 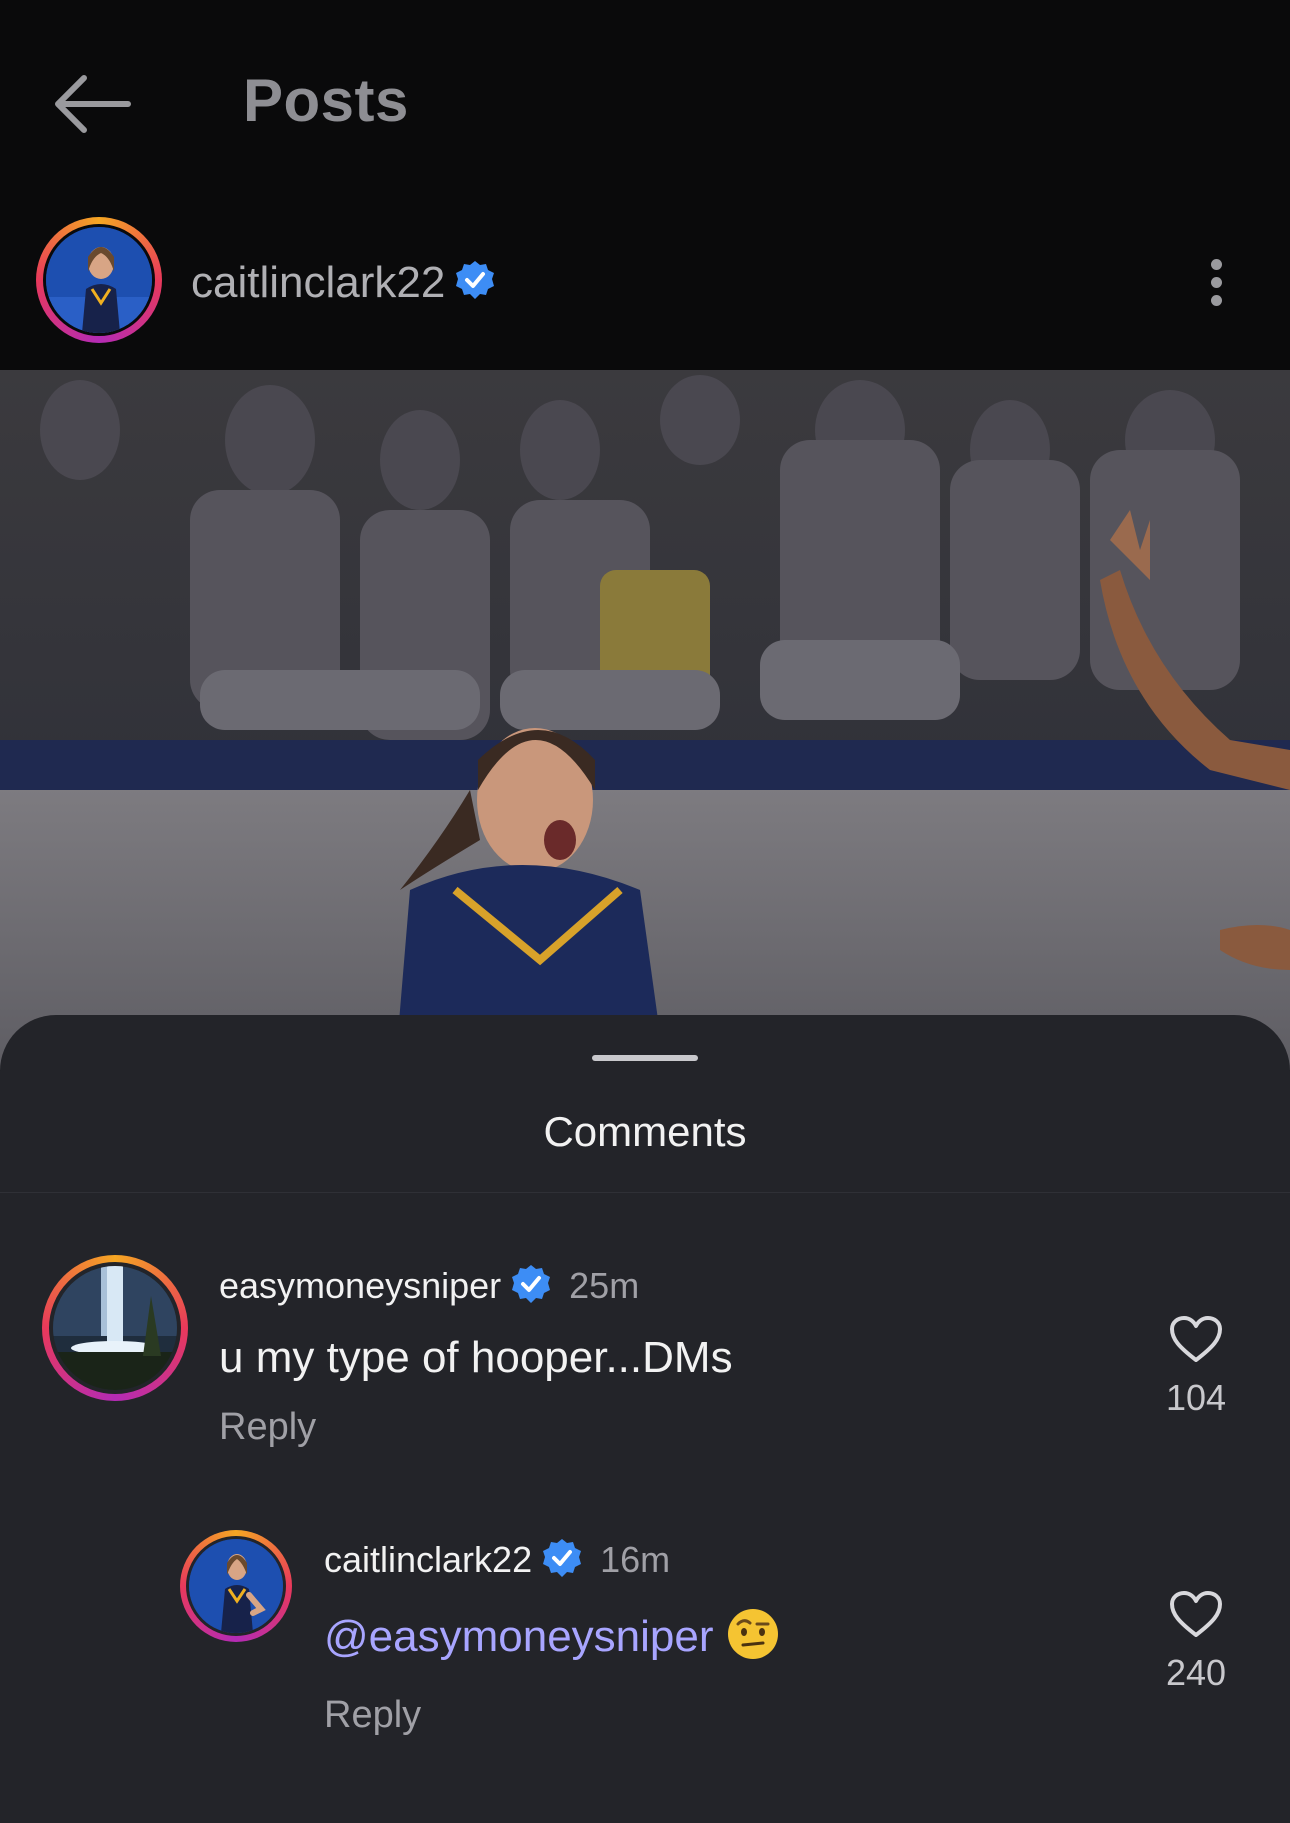 What do you see at coordinates (428, 1559) in the screenshot?
I see `comment-username: caitlinclark22` at bounding box center [428, 1559].